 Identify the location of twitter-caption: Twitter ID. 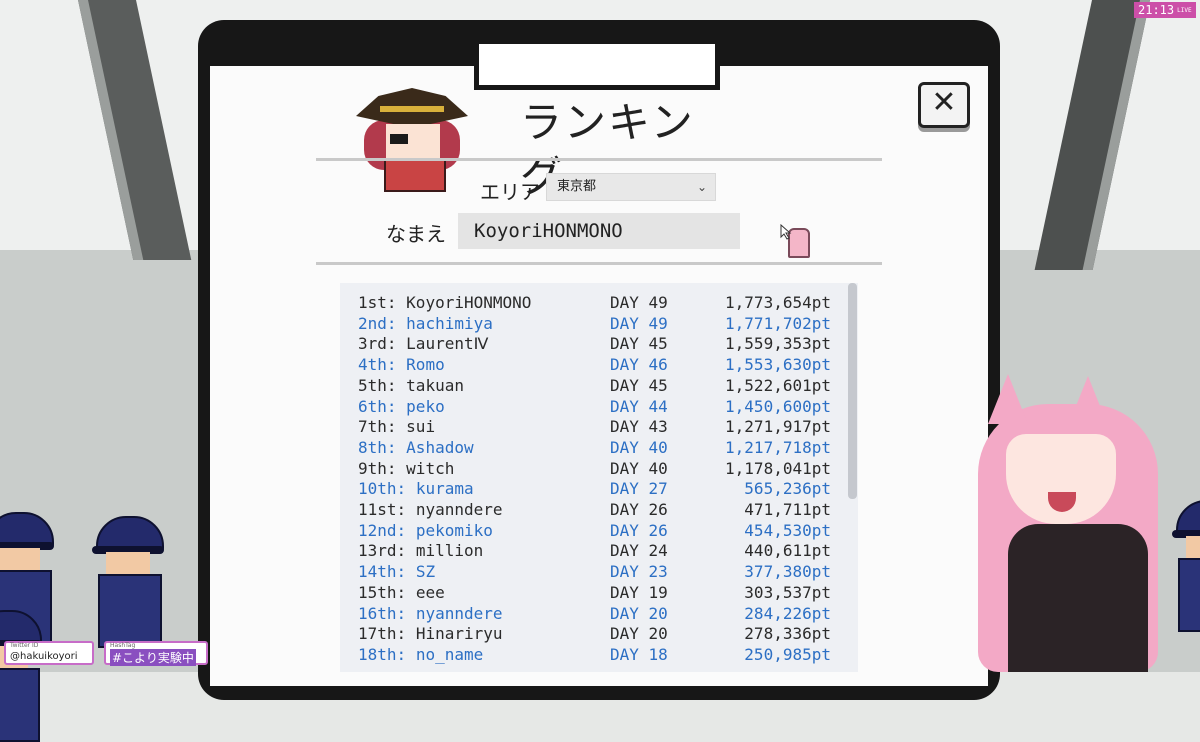
(24, 645).